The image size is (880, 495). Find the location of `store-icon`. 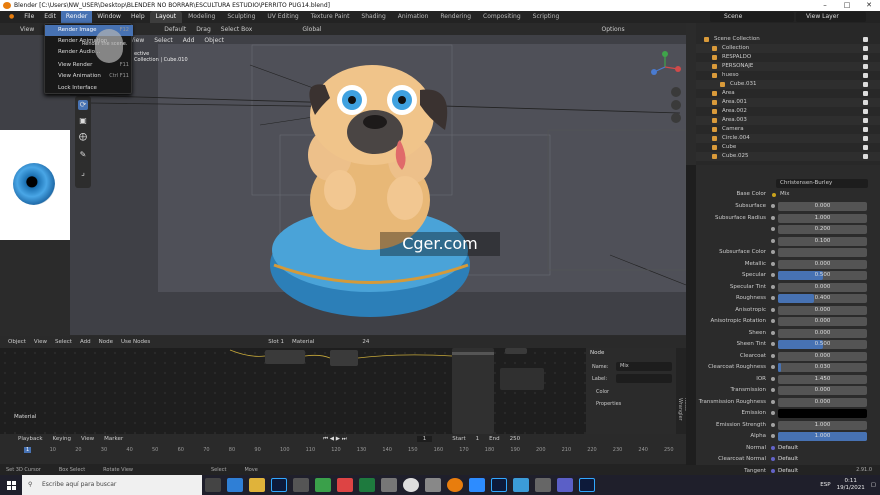

store-icon is located at coordinates (301, 485).